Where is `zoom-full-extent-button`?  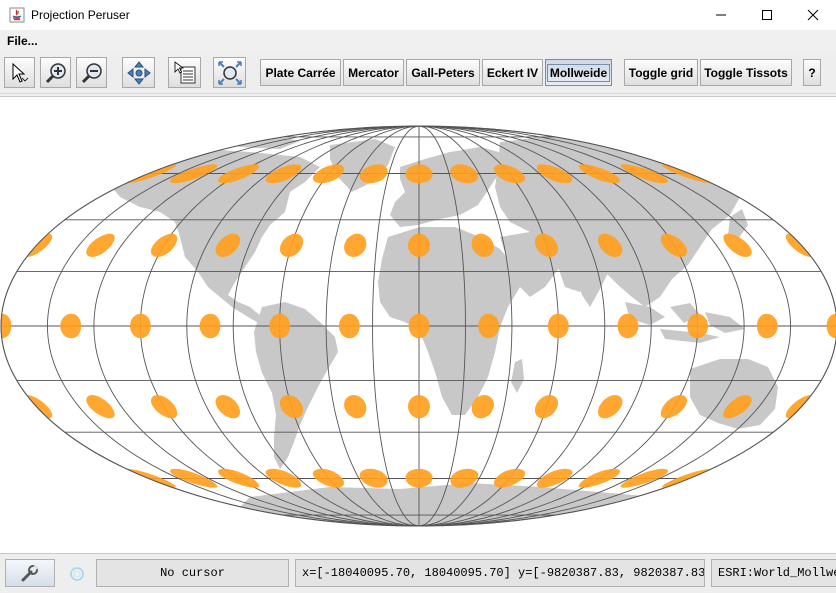
zoom-full-extent-button is located at coordinates (229, 72).